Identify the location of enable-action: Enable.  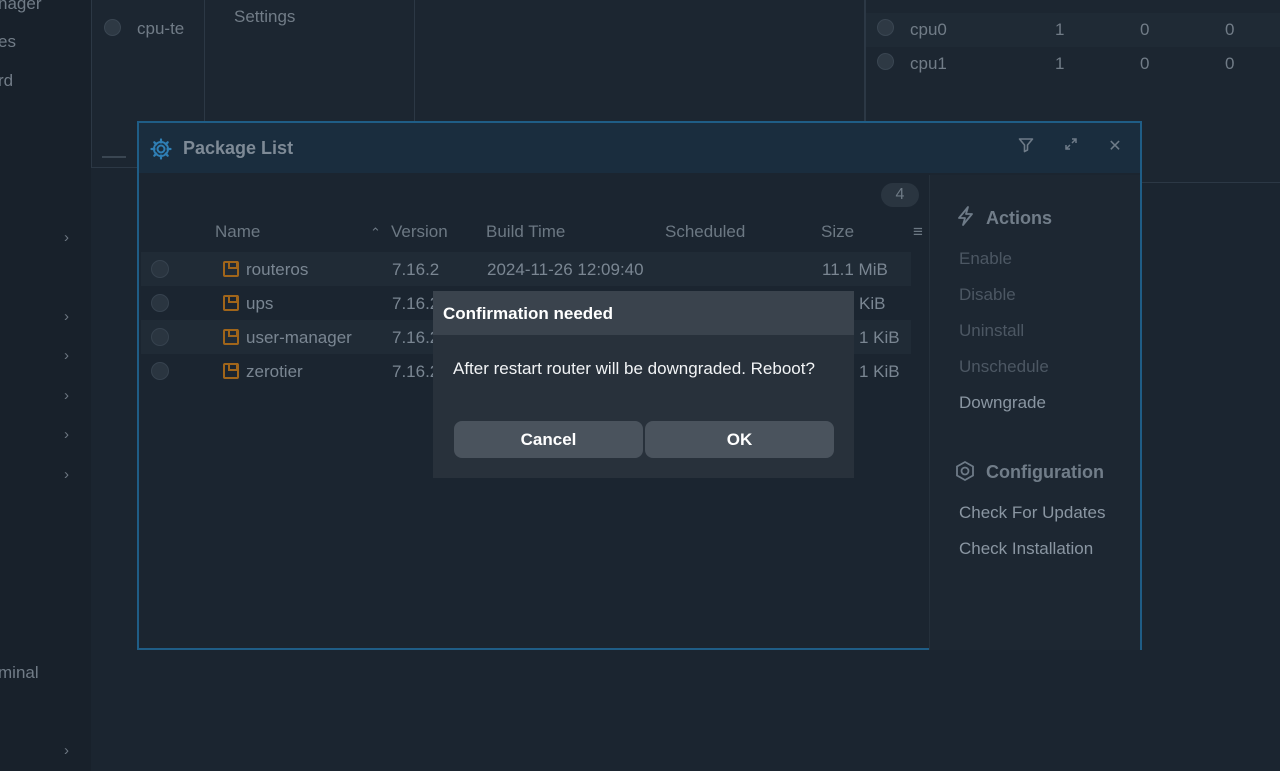
(985, 259).